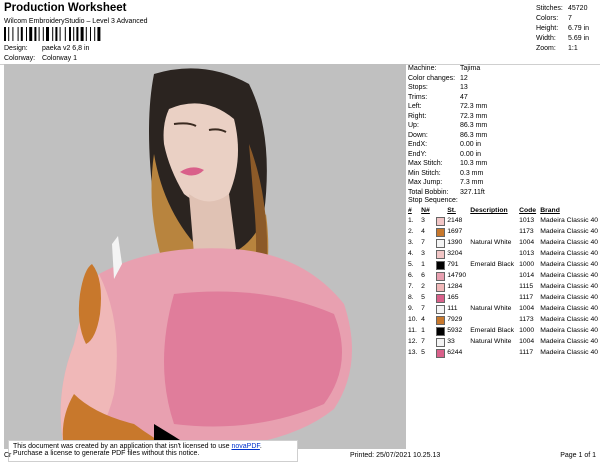 Image resolution: width=600 pixels, height=464 pixels. Describe the element at coordinates (474, 164) in the screenshot. I see `machine-info-value: 10.3 mm` at that location.